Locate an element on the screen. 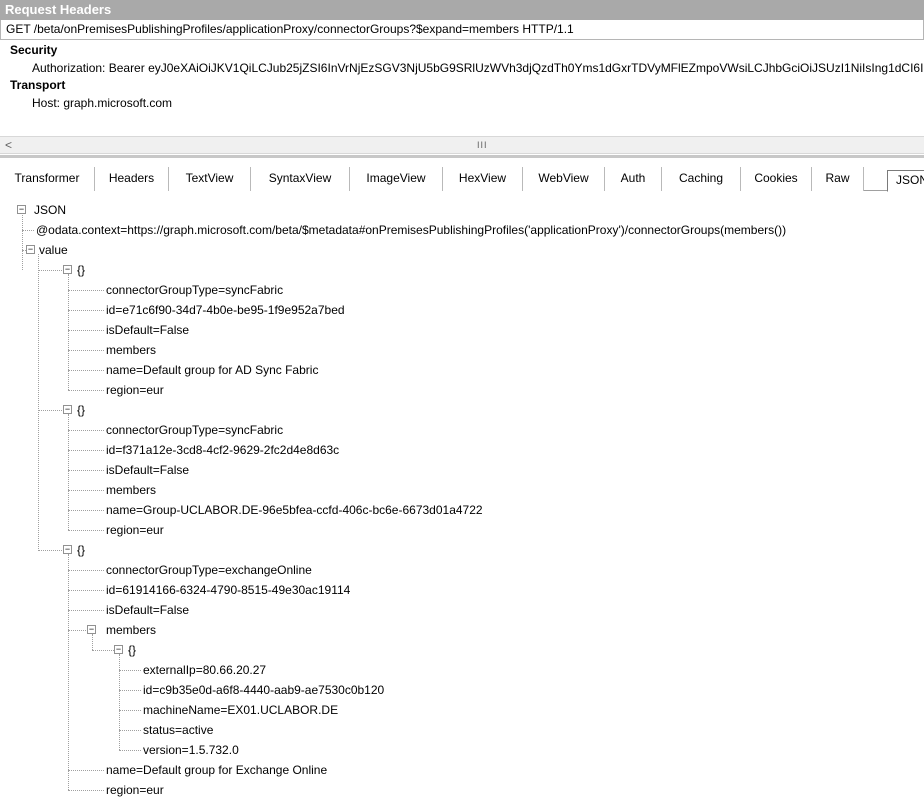 This screenshot has height=802, width=924. tree-node-property: id=c9b35e0d-a6f8-4440-aab9-ae7530c0b120 is located at coordinates (262, 690).